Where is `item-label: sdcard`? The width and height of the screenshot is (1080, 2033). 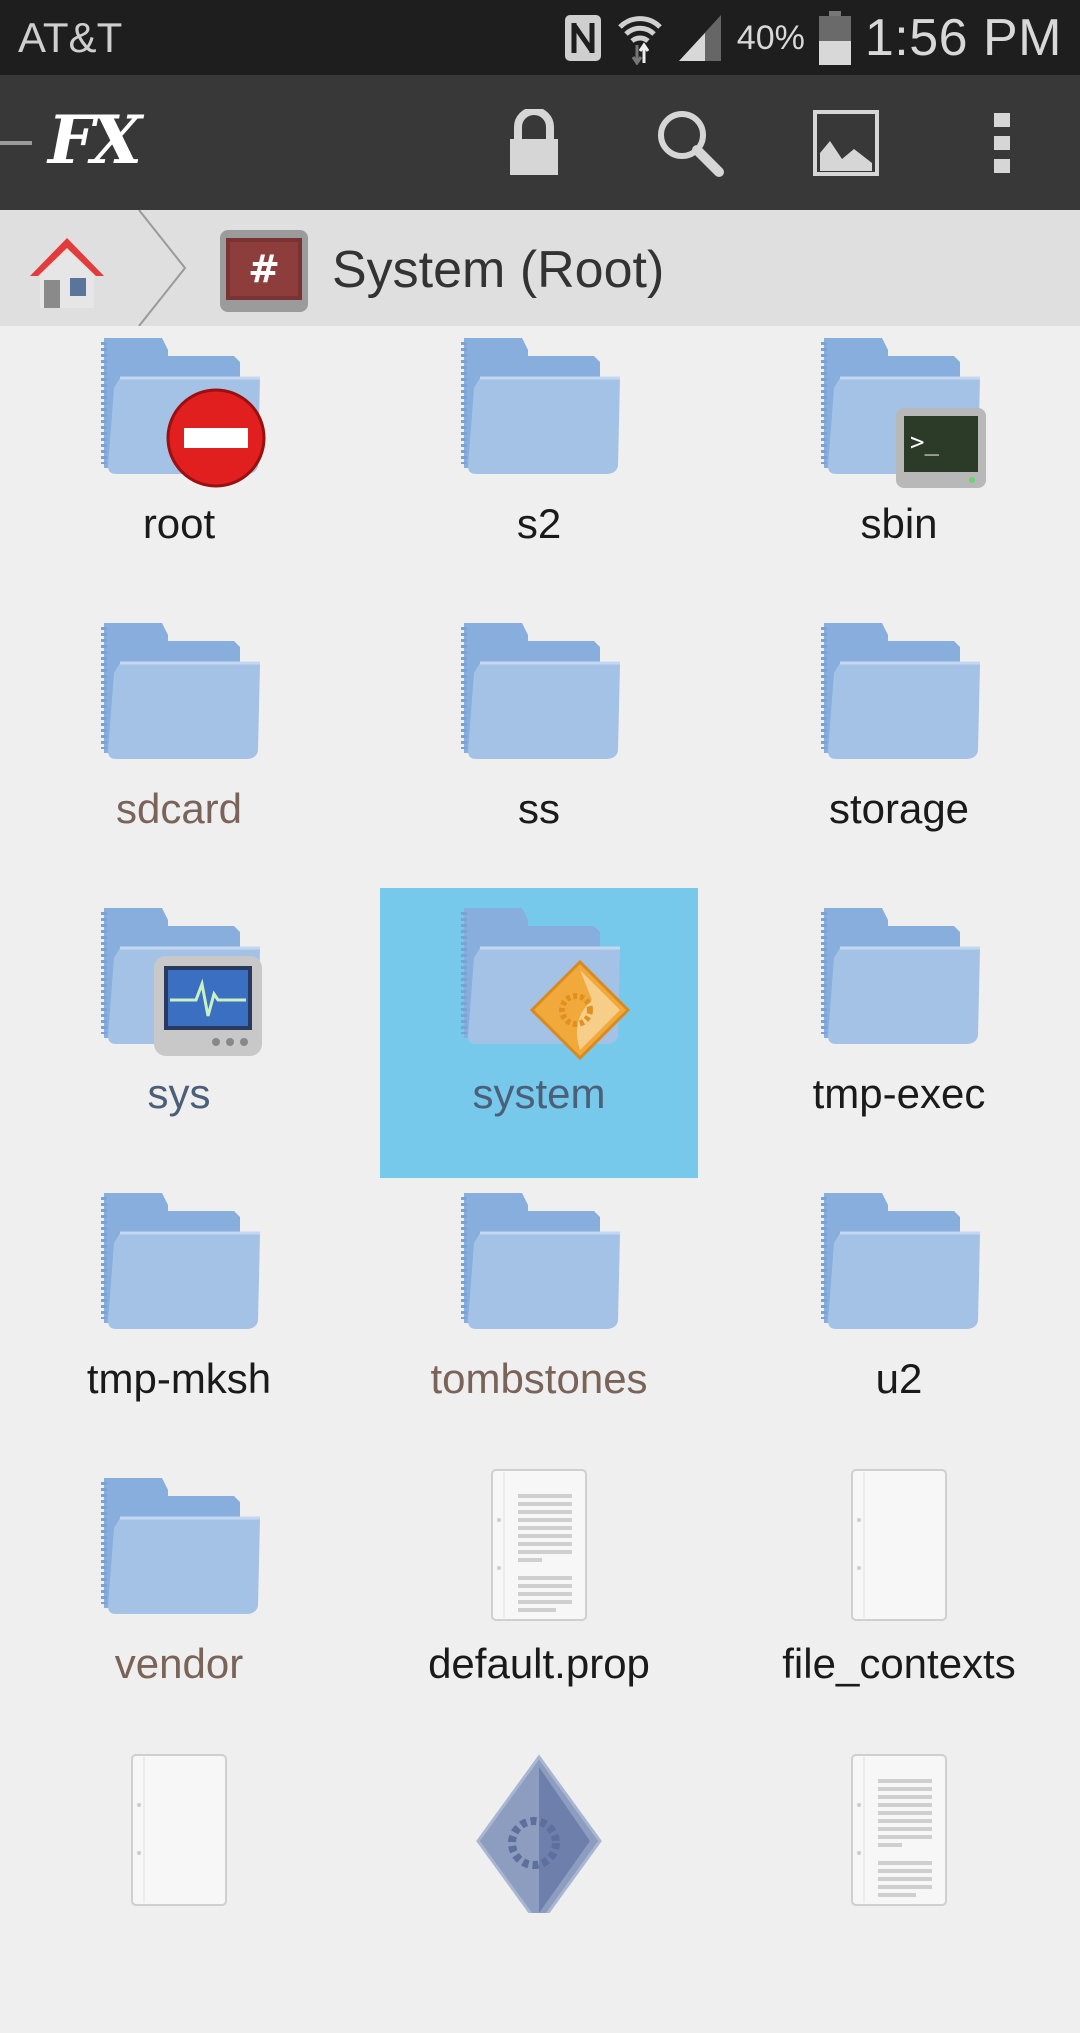
item-label: sdcard is located at coordinates (179, 808).